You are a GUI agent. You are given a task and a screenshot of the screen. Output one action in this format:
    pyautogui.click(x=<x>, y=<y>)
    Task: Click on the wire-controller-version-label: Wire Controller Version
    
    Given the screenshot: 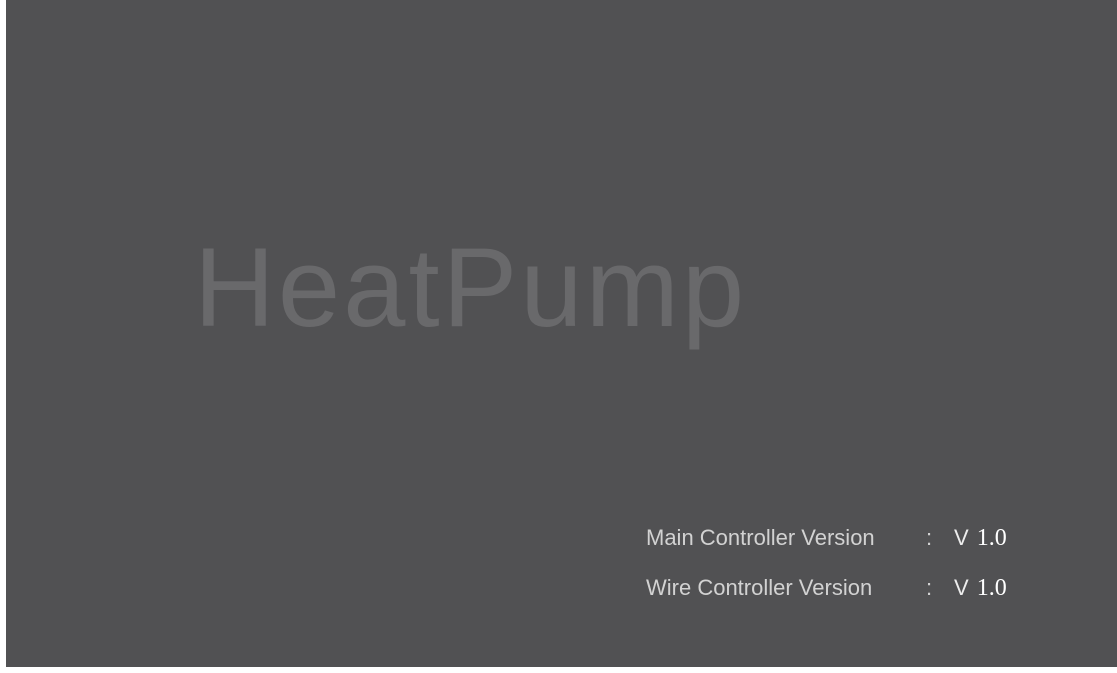 What is the action you would take?
    pyautogui.click(x=759, y=587)
    